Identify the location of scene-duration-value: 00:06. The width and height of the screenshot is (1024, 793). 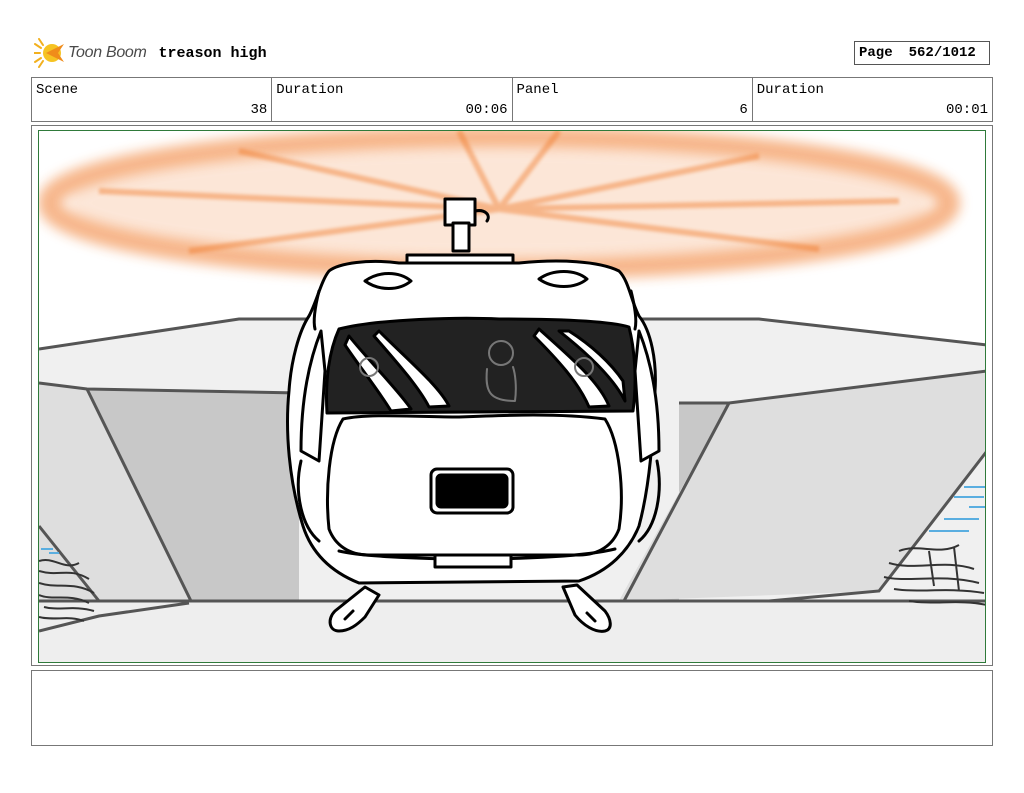
(486, 110).